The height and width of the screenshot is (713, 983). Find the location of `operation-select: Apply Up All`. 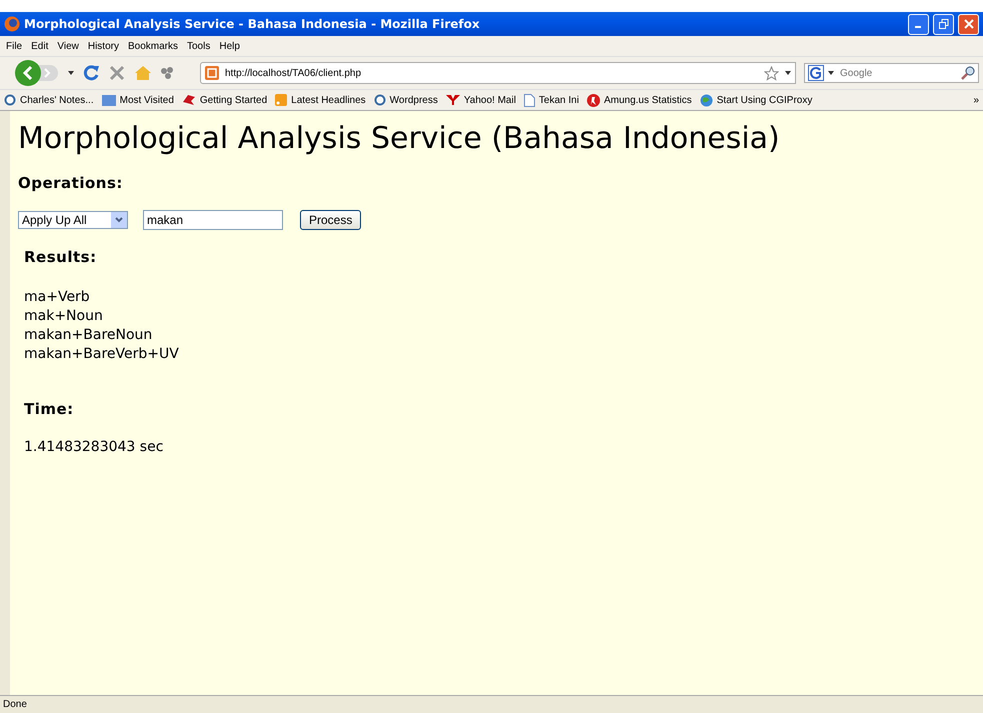

operation-select: Apply Up All is located at coordinates (73, 220).